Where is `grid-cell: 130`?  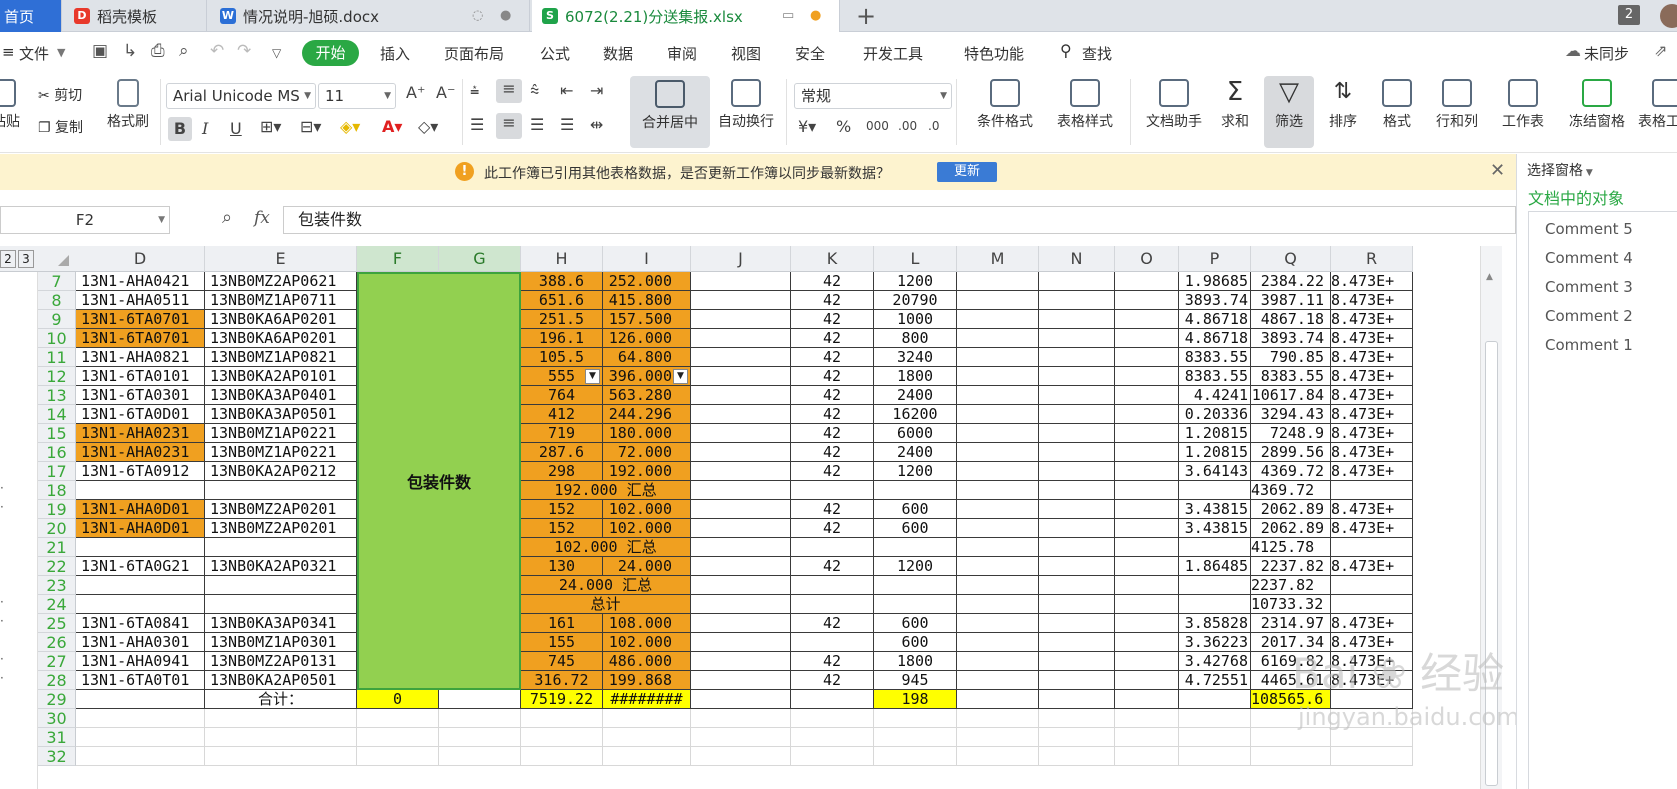
grid-cell: 130 is located at coordinates (562, 566).